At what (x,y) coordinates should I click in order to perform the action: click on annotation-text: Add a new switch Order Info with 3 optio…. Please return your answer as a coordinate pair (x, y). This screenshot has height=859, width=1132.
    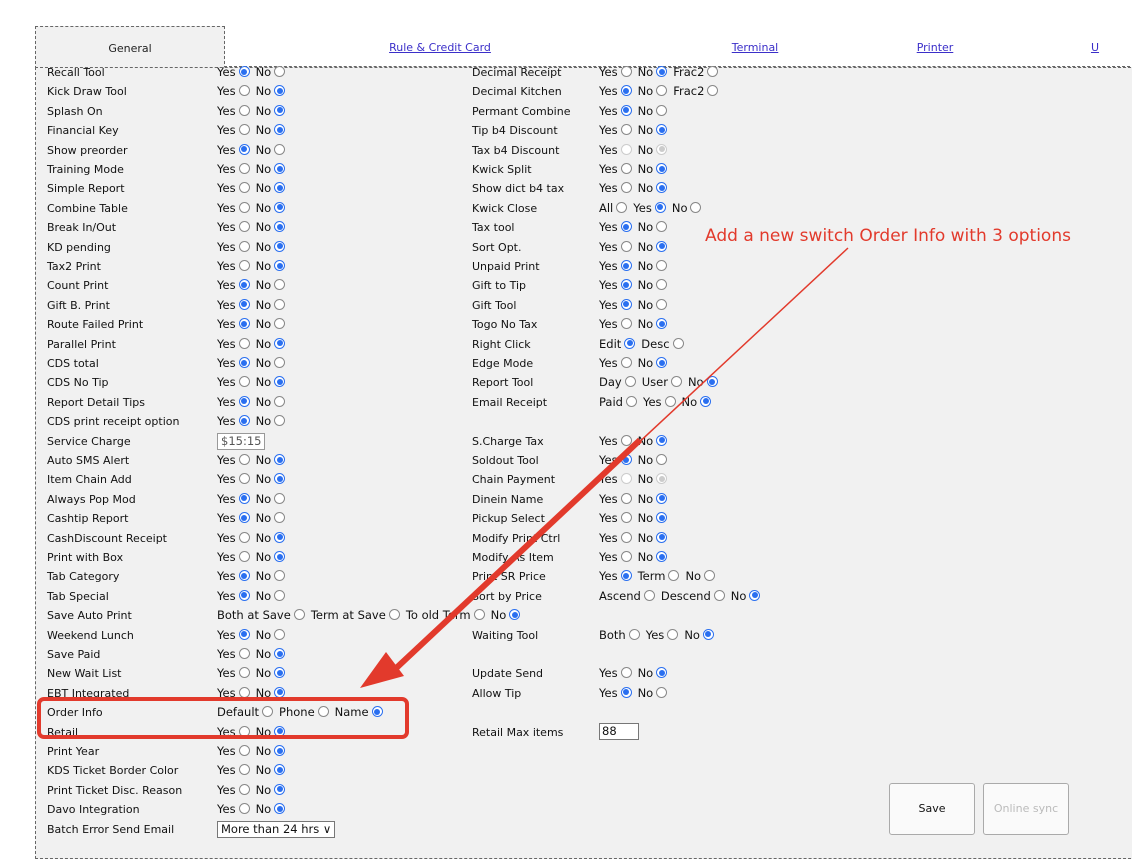
    Looking at the image, I should click on (888, 236).